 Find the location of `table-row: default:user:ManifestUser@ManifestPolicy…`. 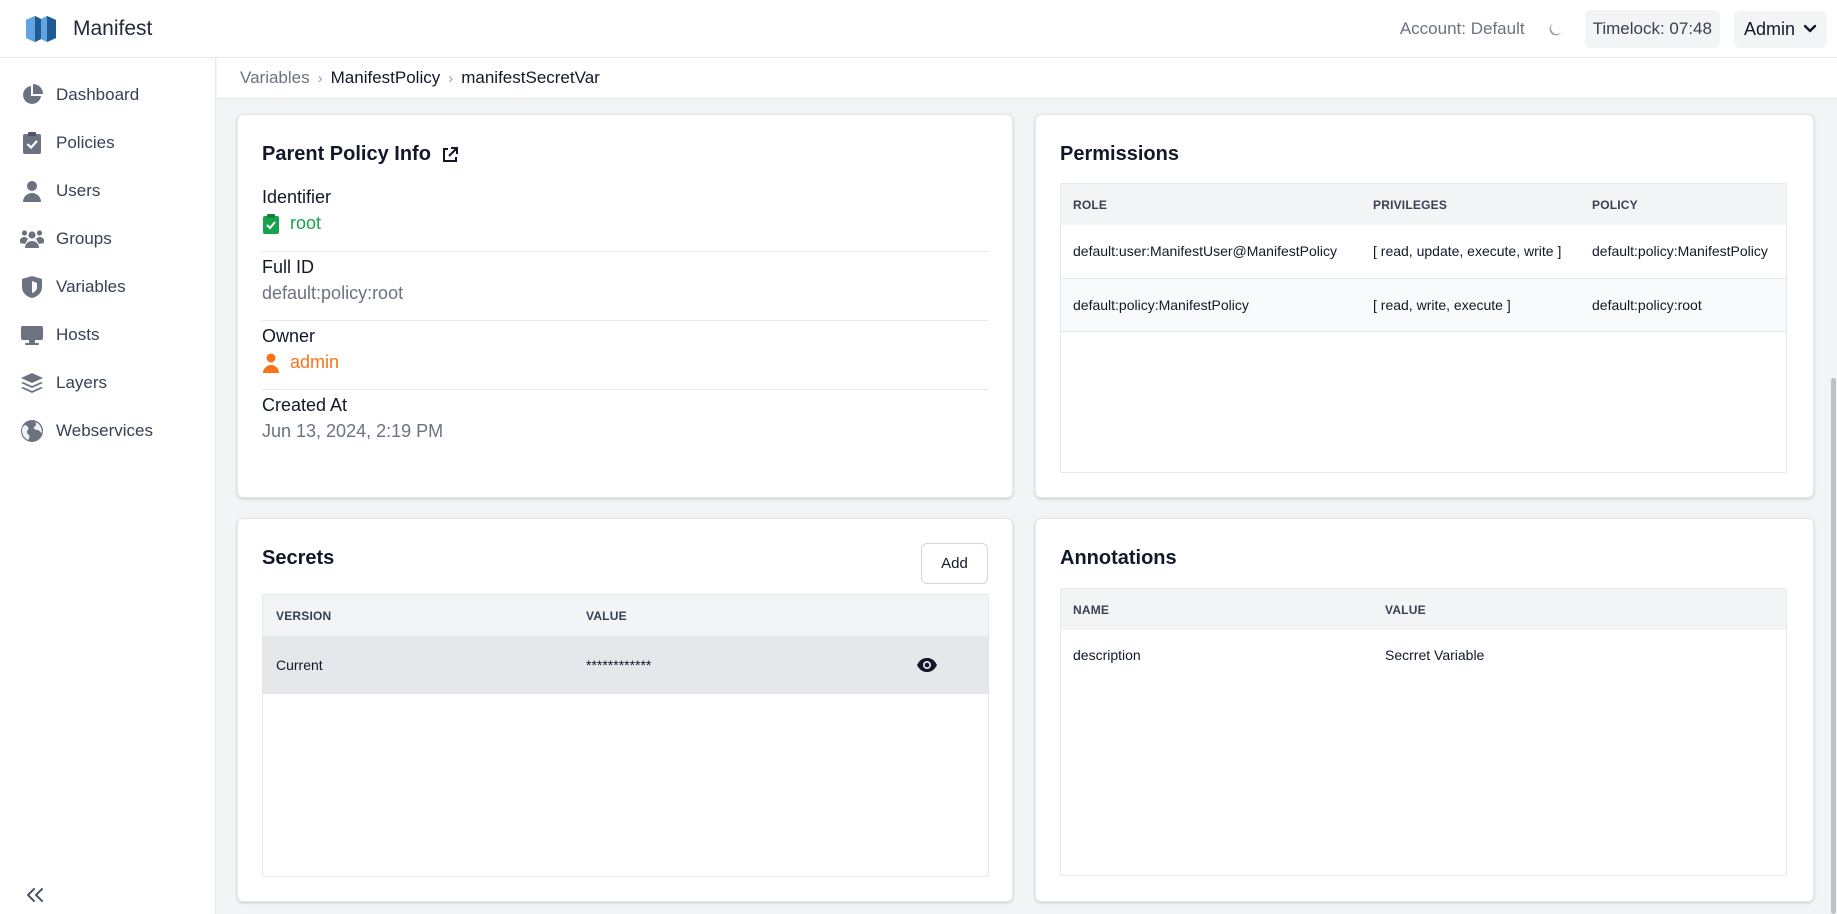

table-row: default:user:ManifestUser@ManifestPolicy… is located at coordinates (1423, 251).